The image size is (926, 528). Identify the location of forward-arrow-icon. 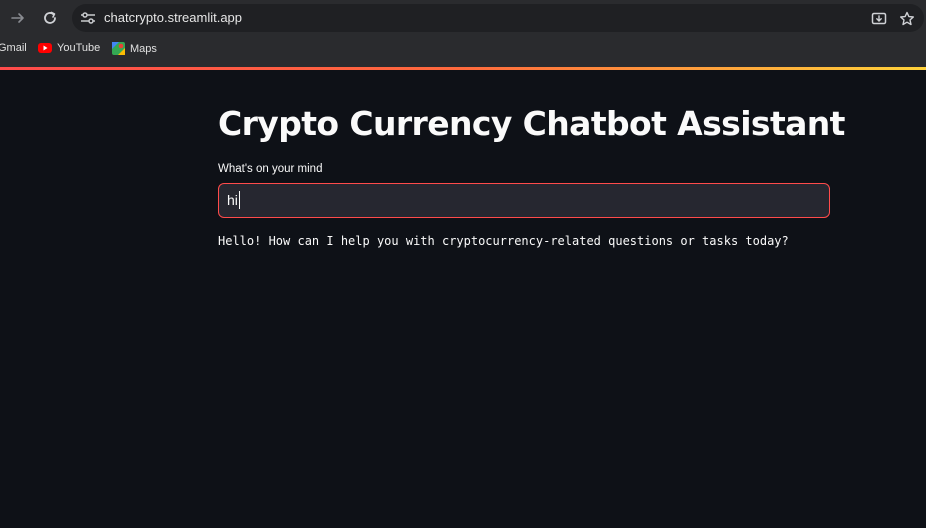
(18, 18).